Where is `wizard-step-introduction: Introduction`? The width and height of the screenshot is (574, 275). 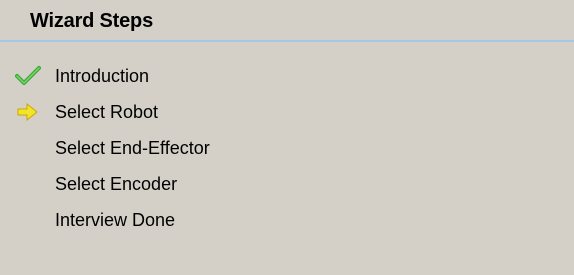 wizard-step-introduction: Introduction is located at coordinates (287, 76).